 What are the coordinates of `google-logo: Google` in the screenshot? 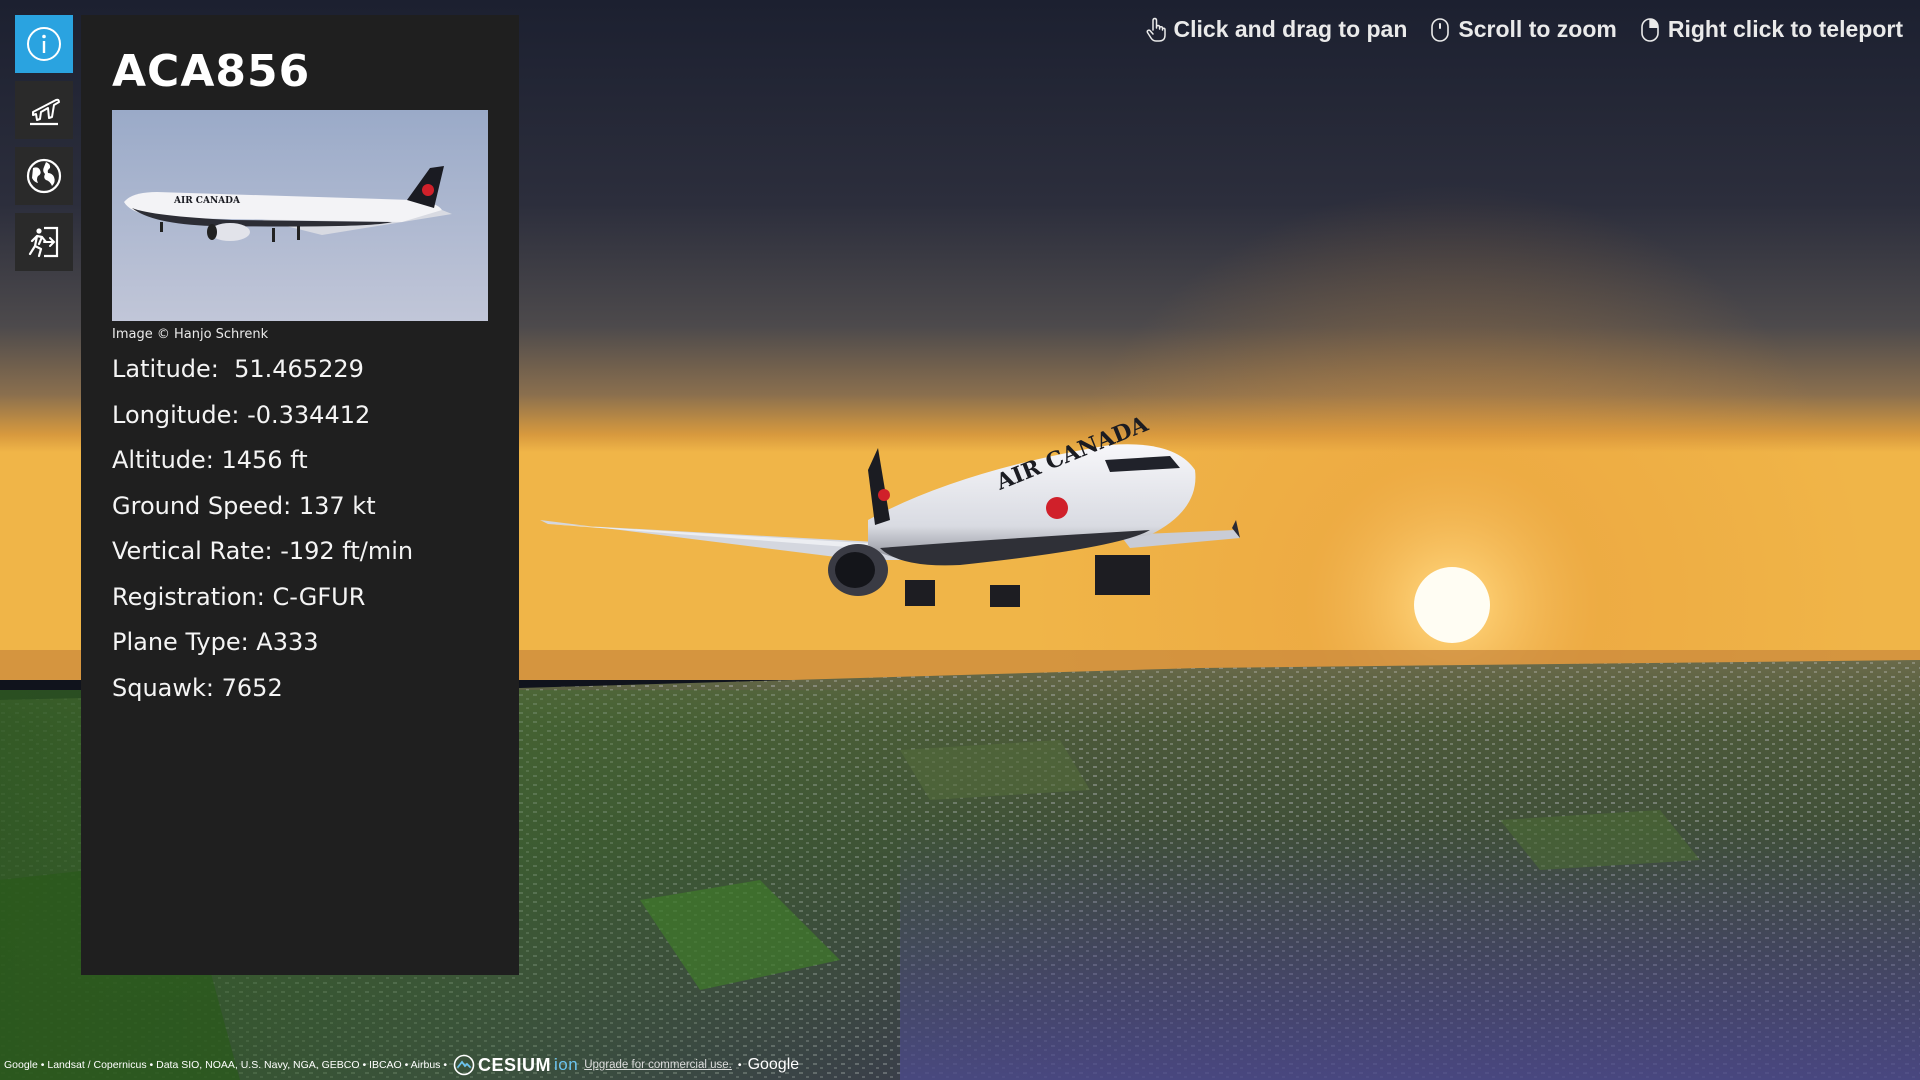 It's located at (773, 1064).